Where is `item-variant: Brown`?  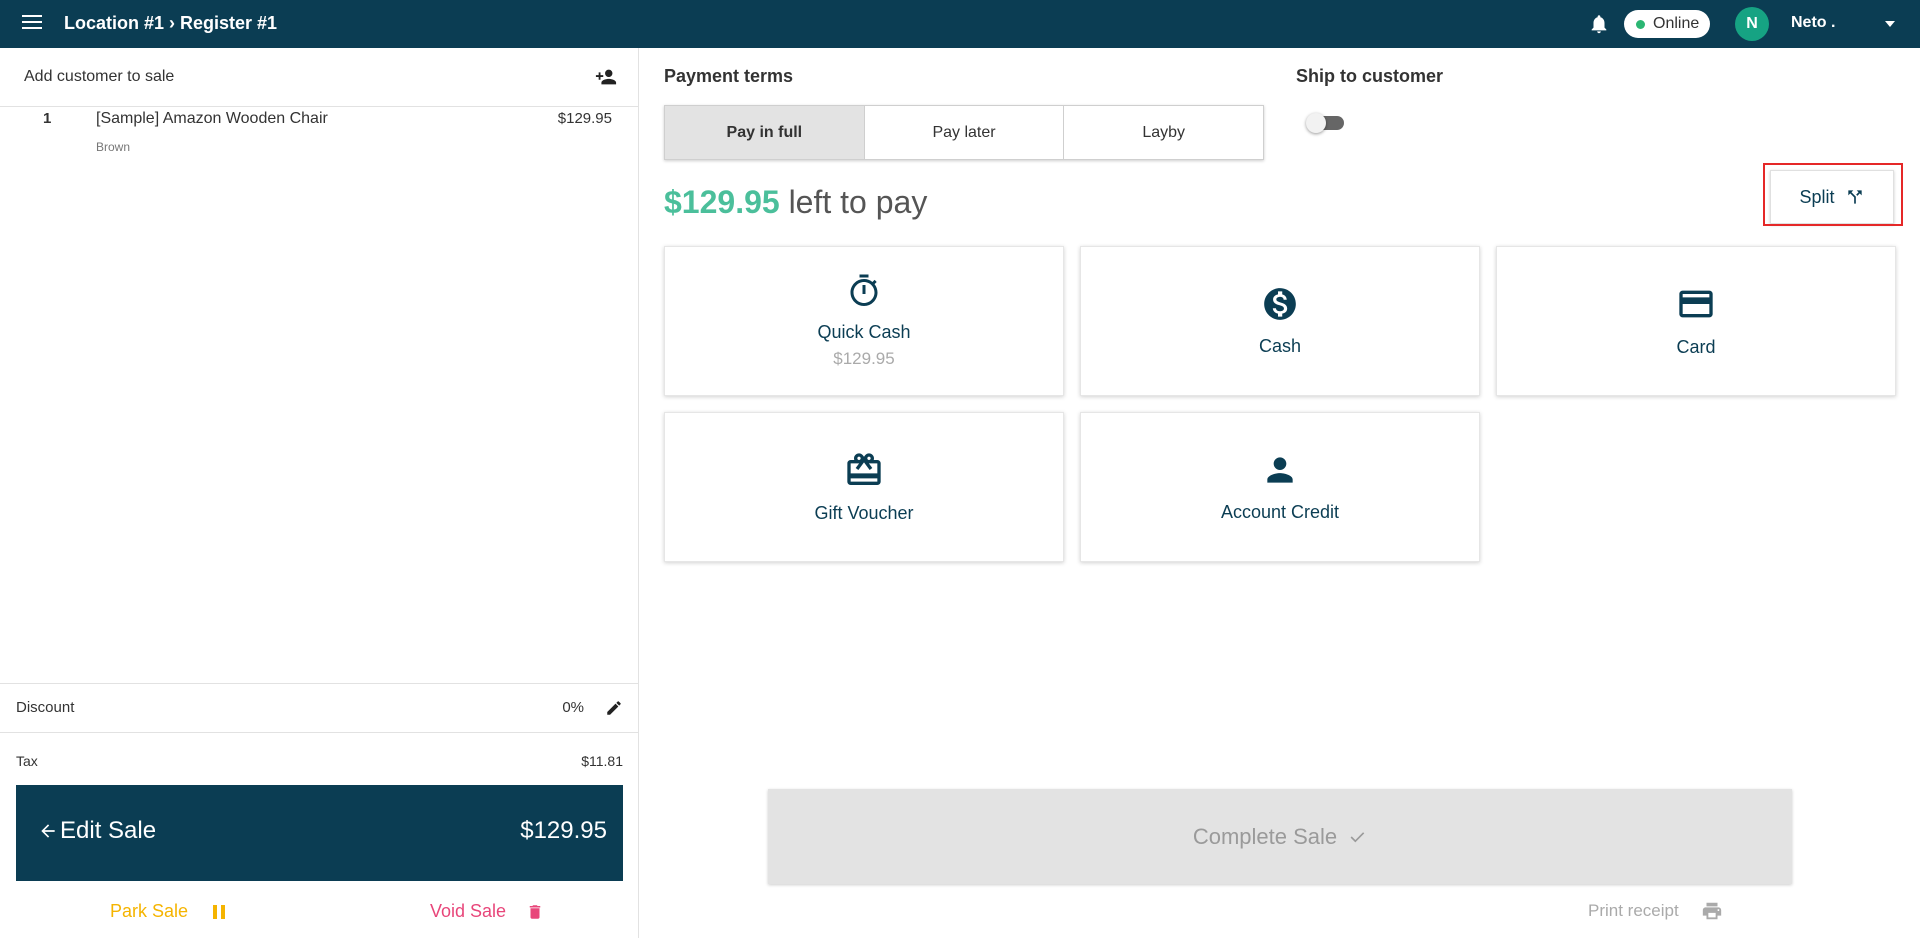 item-variant: Brown is located at coordinates (113, 147).